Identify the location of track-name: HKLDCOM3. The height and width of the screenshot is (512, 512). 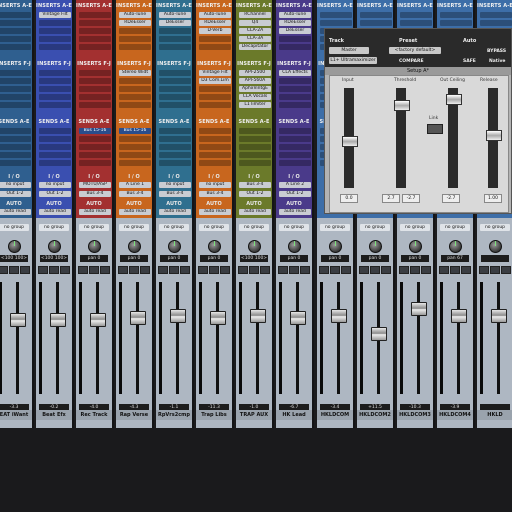
(415, 415).